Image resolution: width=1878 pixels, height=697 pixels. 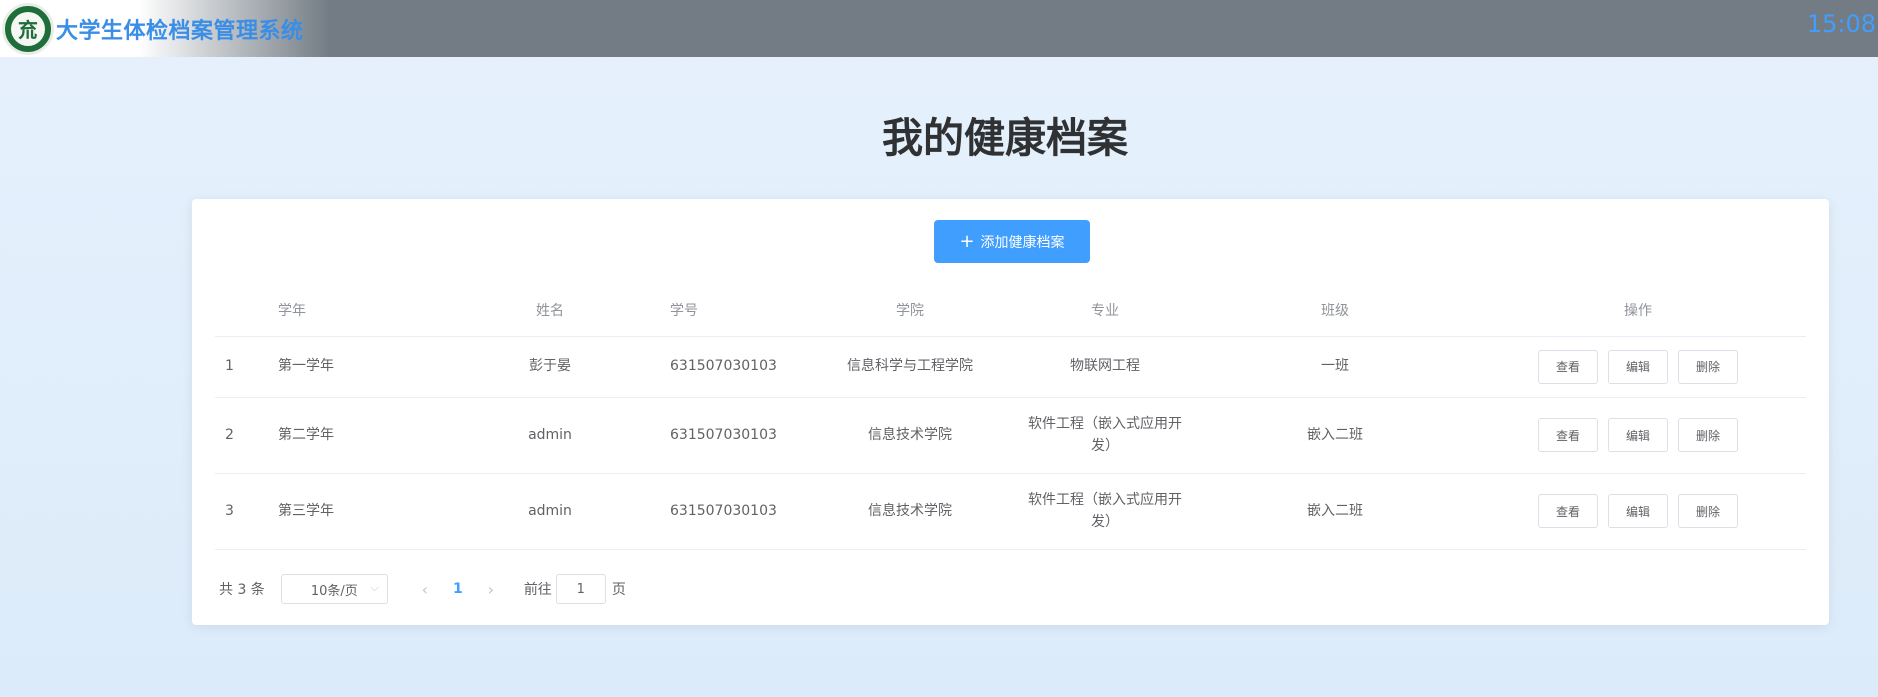 I want to click on pagination: 共 3 条 10条/页 ⌵ ‹ 1 › 前往 页, so click(x=422, y=589).